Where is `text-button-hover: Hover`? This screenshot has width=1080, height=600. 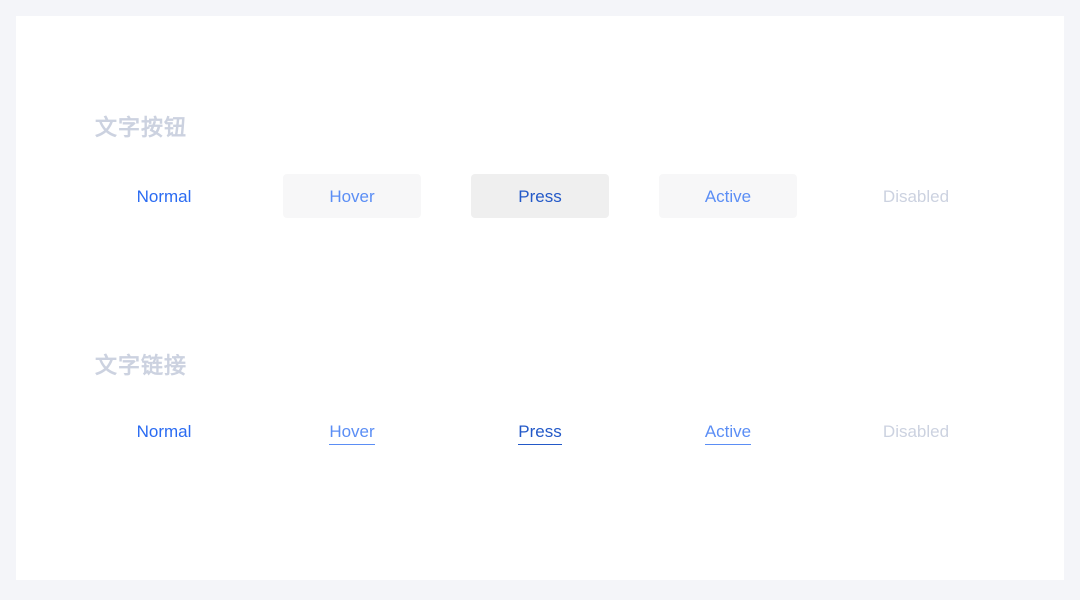 text-button-hover: Hover is located at coordinates (352, 196).